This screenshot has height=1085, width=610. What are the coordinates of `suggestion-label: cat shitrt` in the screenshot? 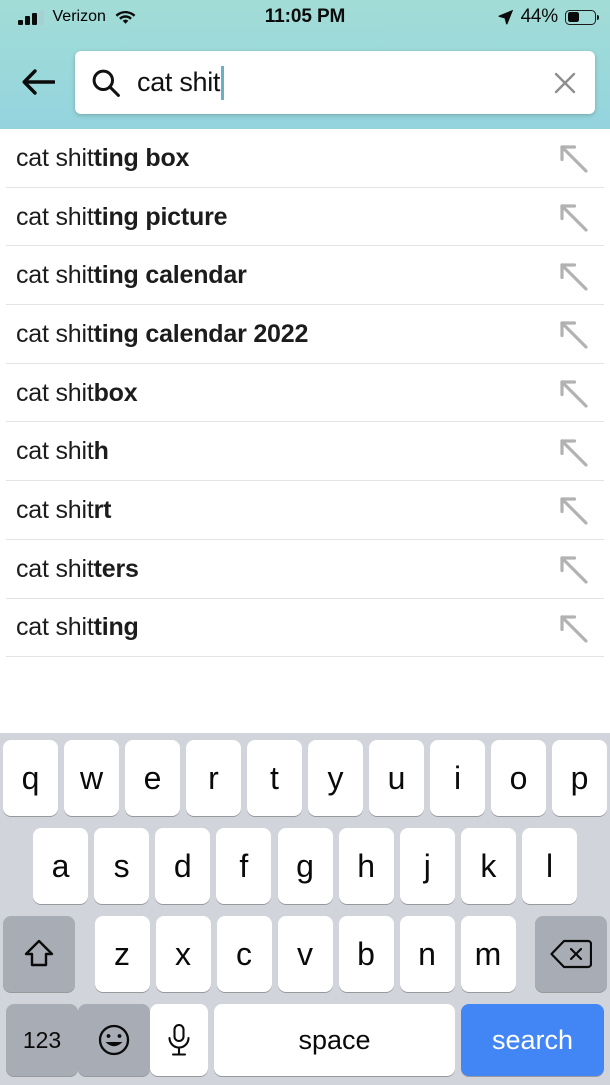 It's located at (276, 510).